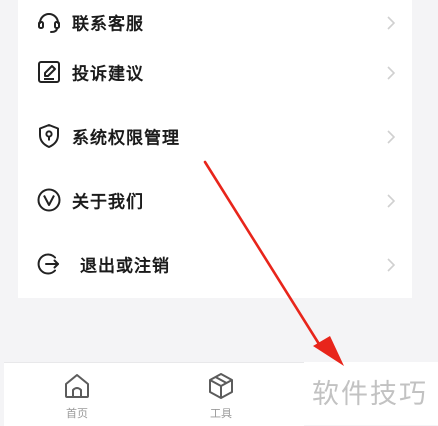 This screenshot has height=426, width=438. Describe the element at coordinates (126, 138) in the screenshot. I see `menu-item-label: 系统权限管理` at that location.